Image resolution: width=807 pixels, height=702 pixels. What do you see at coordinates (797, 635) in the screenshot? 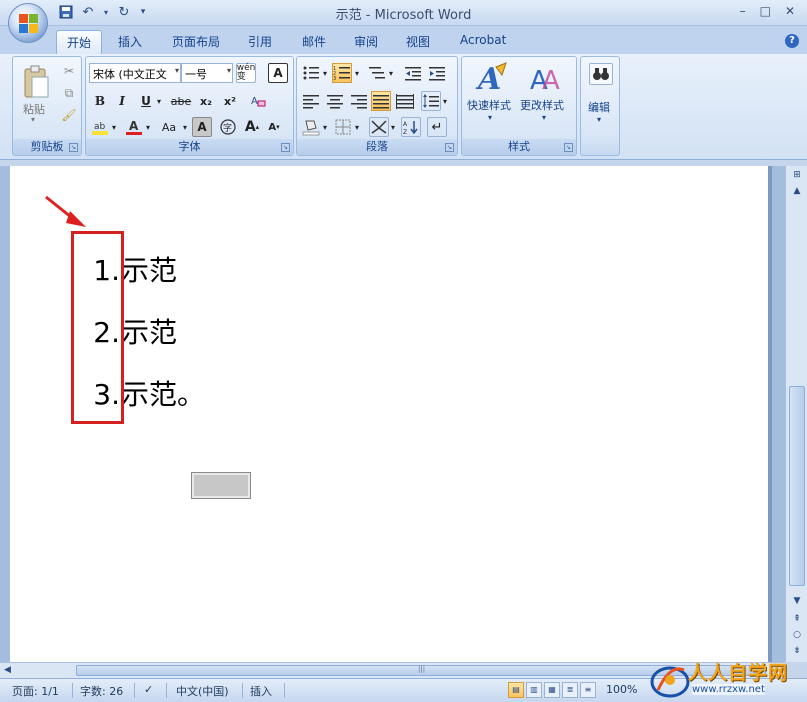
I see `select-browse-object-icon: ○` at bounding box center [797, 635].